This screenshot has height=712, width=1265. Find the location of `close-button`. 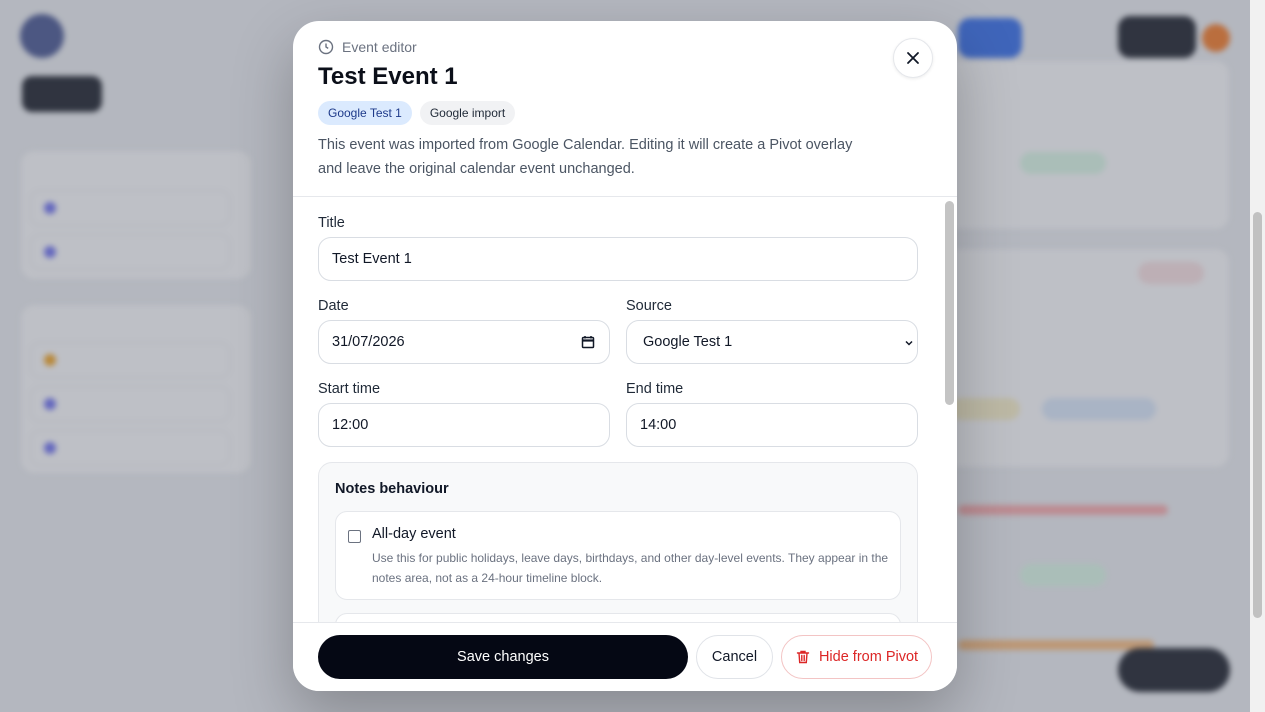

close-button is located at coordinates (913, 58).